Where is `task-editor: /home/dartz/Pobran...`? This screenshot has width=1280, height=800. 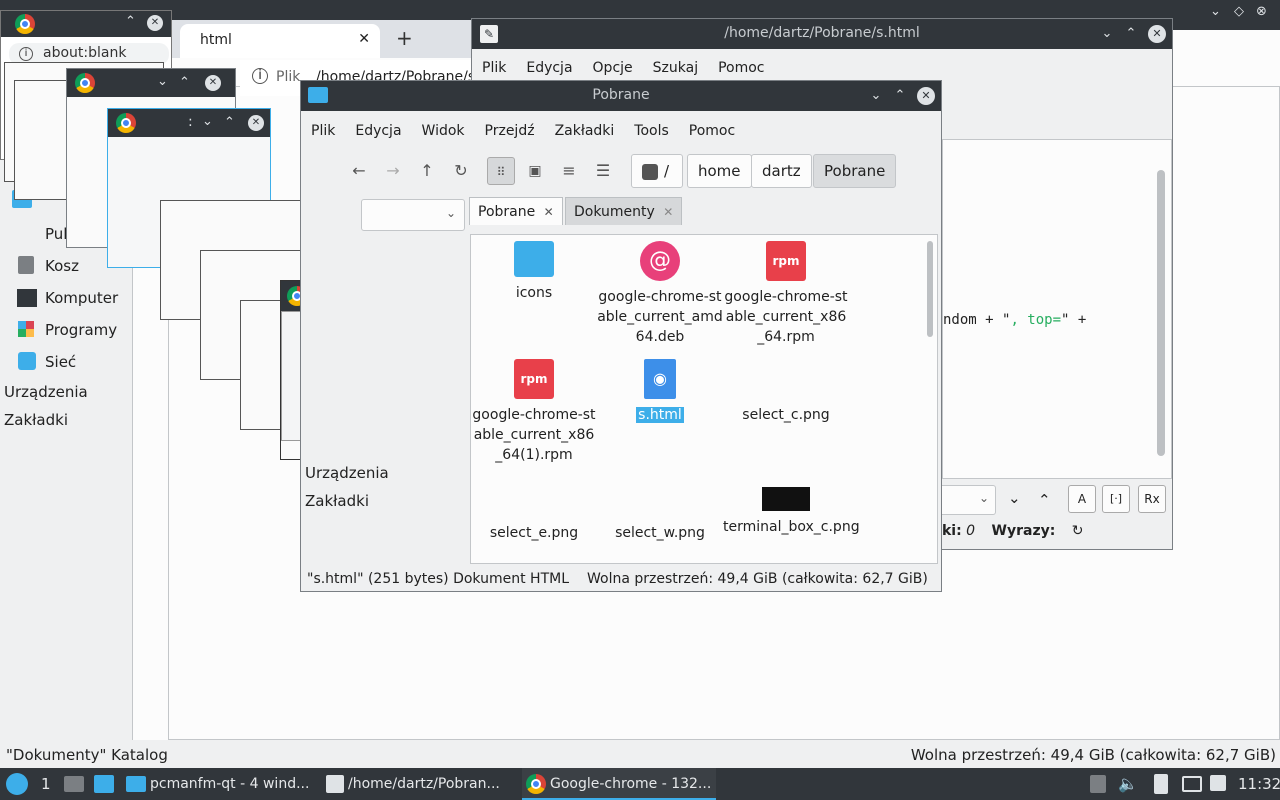
task-editor: /home/dartz/Pobran... is located at coordinates (420, 784).